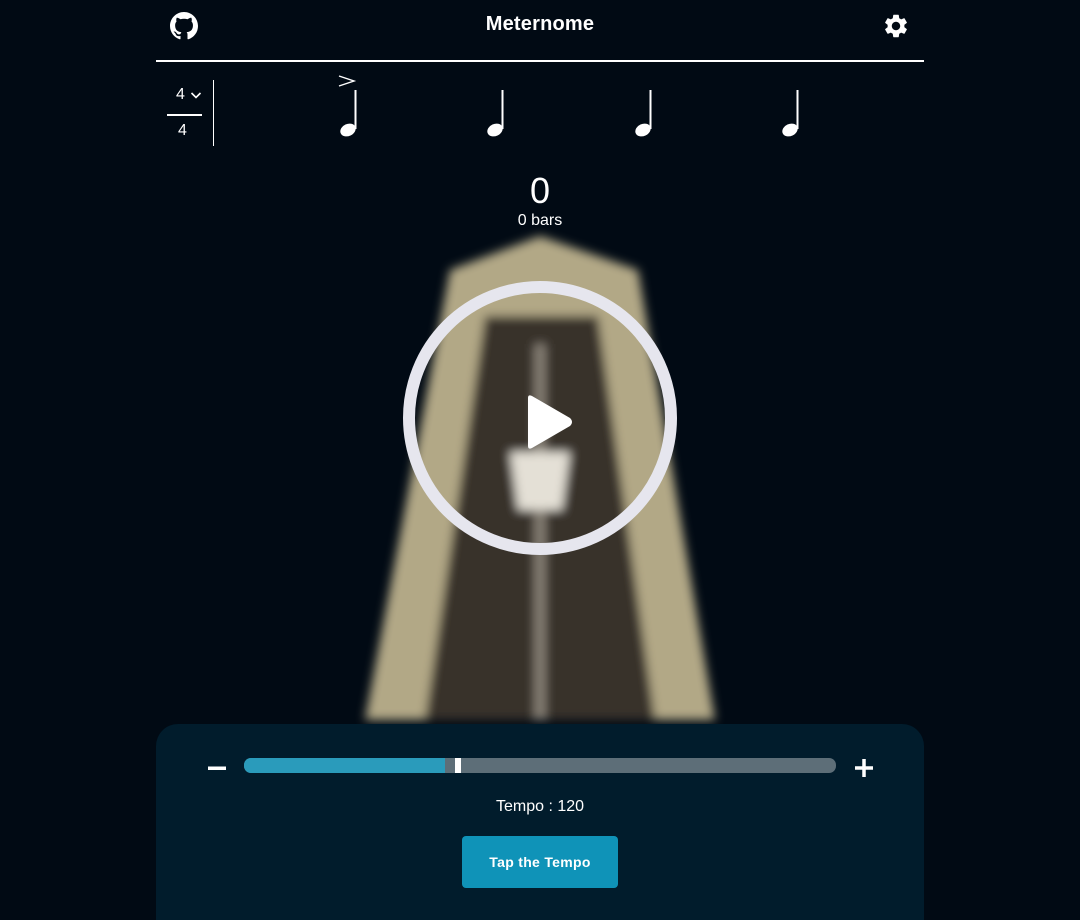 The image size is (1080, 920). I want to click on minus-icon, so click(217, 768).